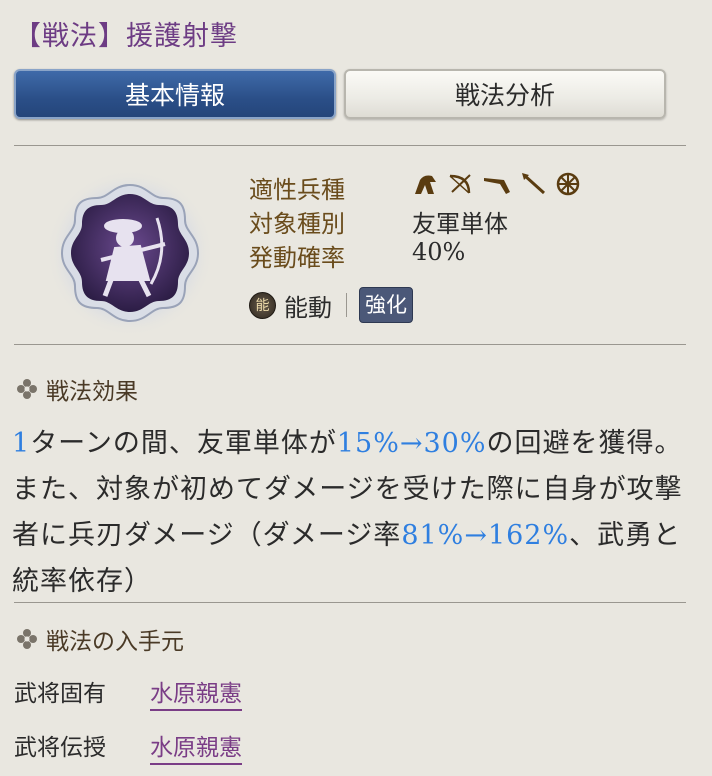 Image resolution: width=712 pixels, height=776 pixels. What do you see at coordinates (346, 305) in the screenshot?
I see `separator` at bounding box center [346, 305].